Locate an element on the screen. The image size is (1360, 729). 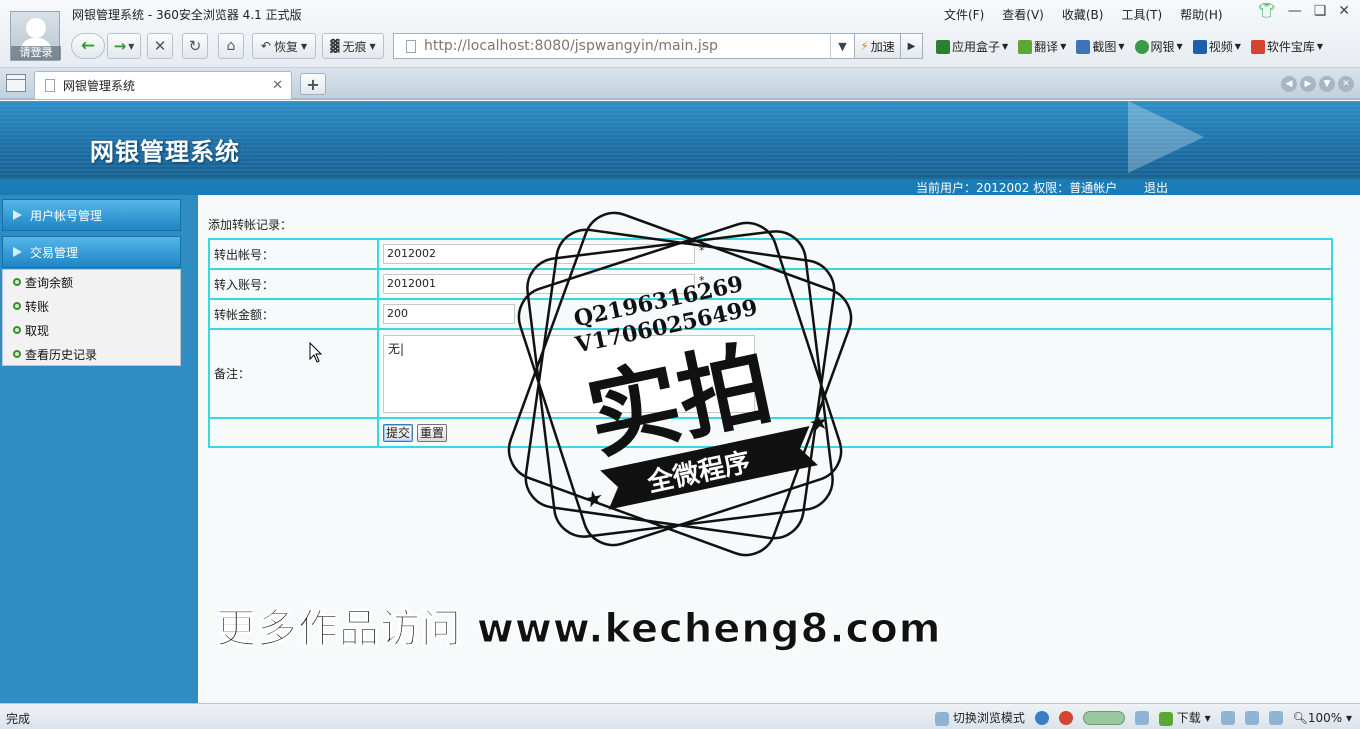
mode-switch: 切换浏览模式 is located at coordinates (980, 717).